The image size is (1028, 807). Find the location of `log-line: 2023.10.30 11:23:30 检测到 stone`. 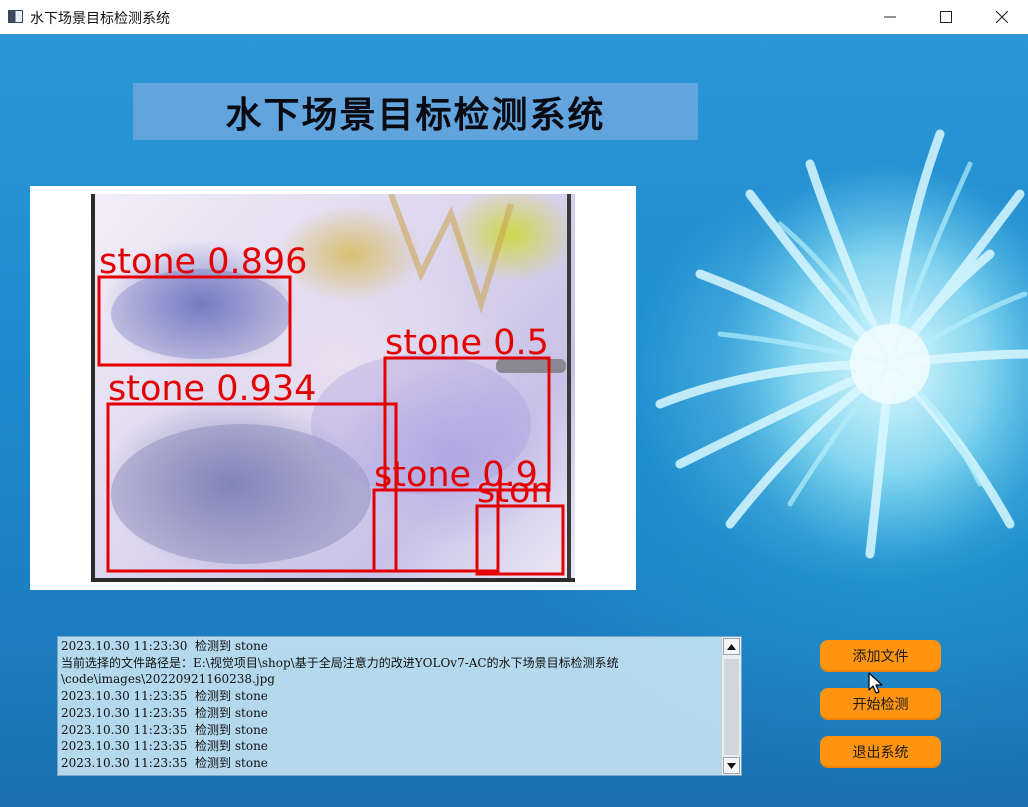

log-line: 2023.10.30 11:23:30 检测到 stone is located at coordinates (164, 646).